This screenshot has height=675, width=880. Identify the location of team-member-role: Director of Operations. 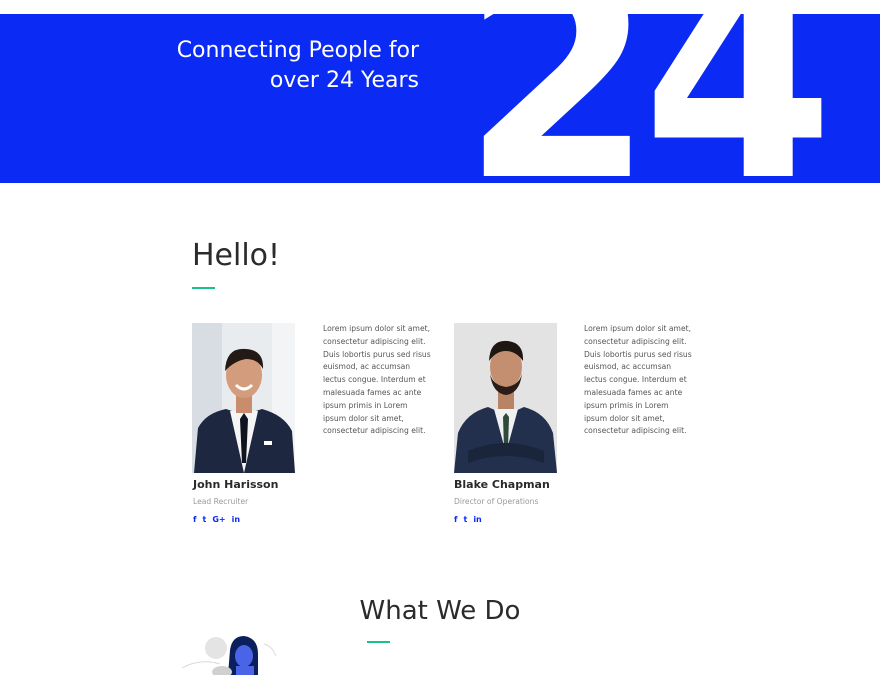
(496, 501).